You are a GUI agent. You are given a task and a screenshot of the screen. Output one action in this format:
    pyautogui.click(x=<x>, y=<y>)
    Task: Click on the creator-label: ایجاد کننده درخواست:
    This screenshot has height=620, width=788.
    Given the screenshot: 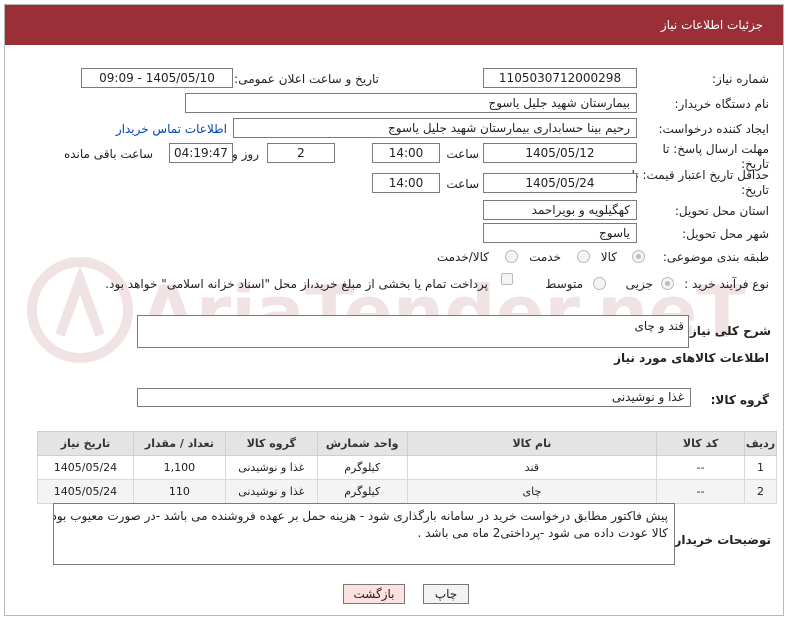 What is the action you would take?
    pyautogui.click(x=713, y=129)
    